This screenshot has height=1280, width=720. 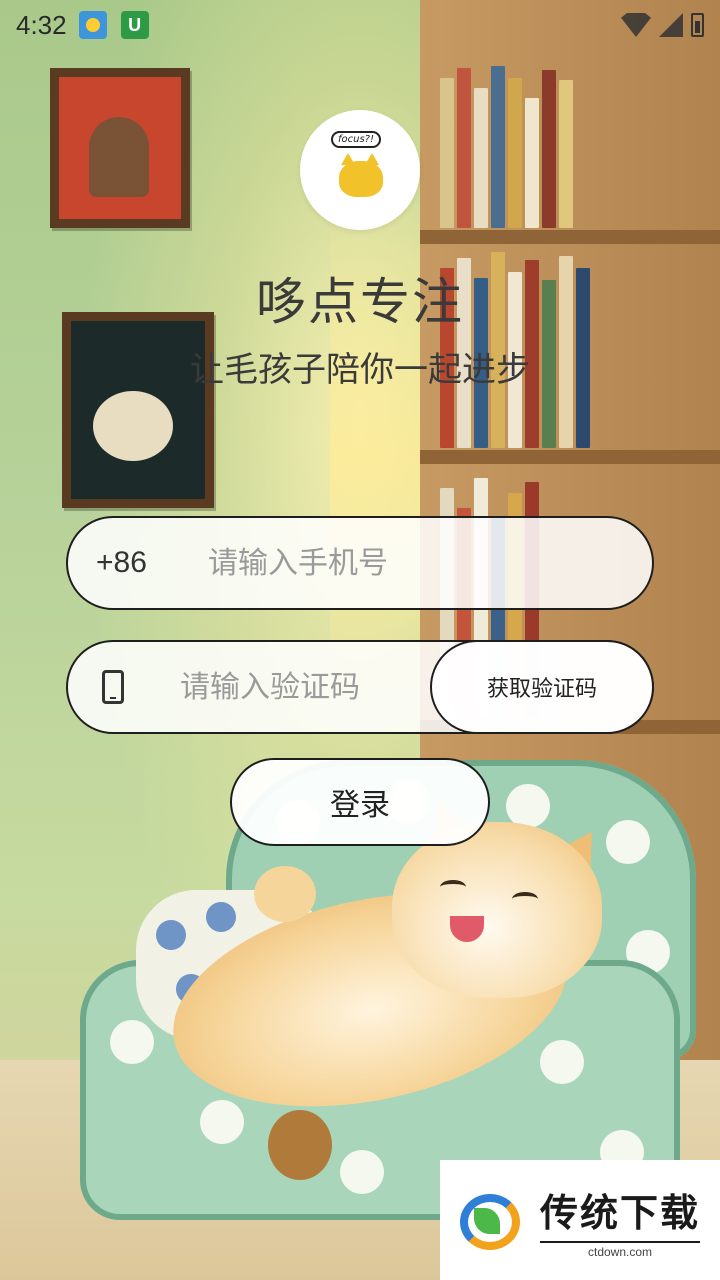 I want to click on battery-charging-icon, so click(x=697, y=25).